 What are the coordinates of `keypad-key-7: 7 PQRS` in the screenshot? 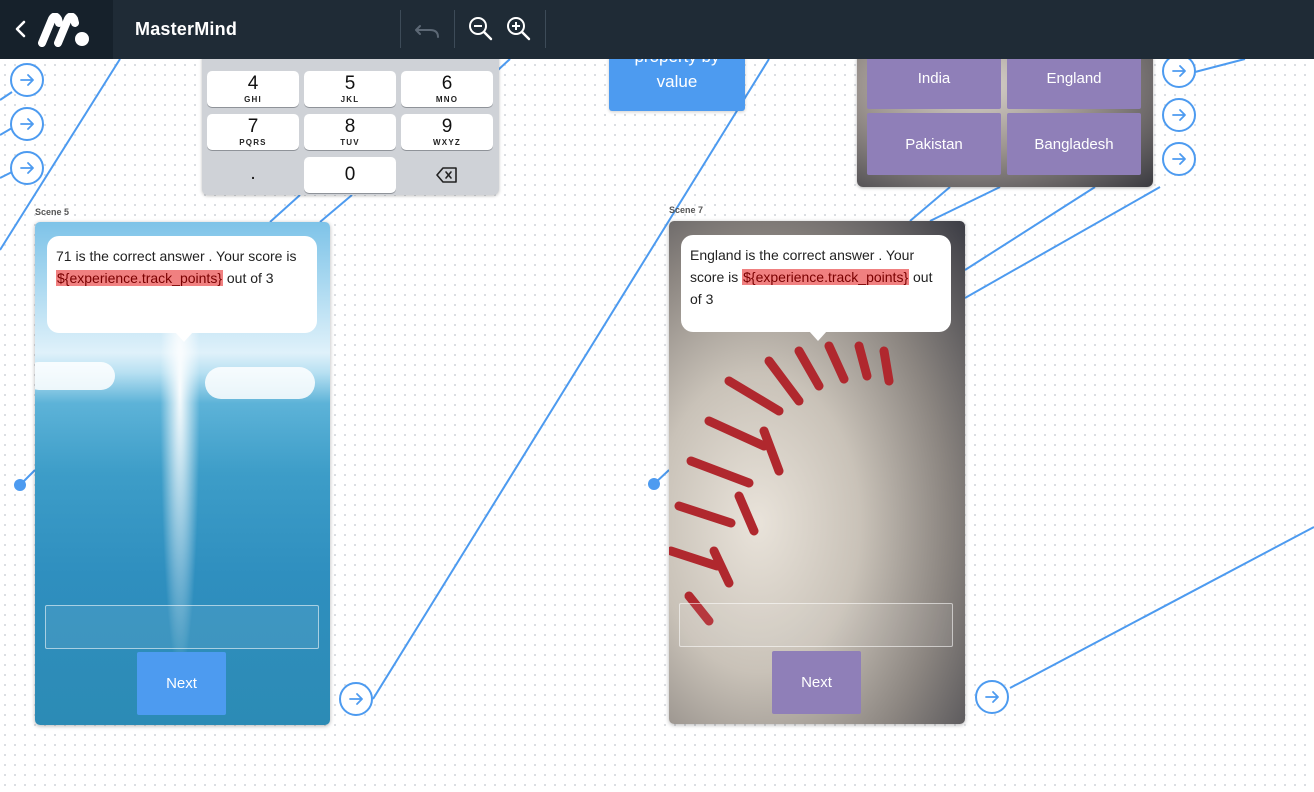 It's located at (253, 132).